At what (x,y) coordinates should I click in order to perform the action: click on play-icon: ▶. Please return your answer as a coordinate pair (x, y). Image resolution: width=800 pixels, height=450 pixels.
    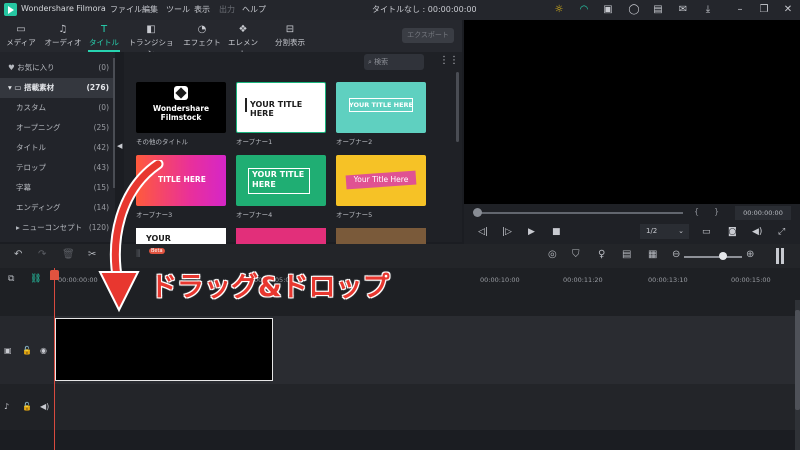
    Looking at the image, I should click on (531, 232).